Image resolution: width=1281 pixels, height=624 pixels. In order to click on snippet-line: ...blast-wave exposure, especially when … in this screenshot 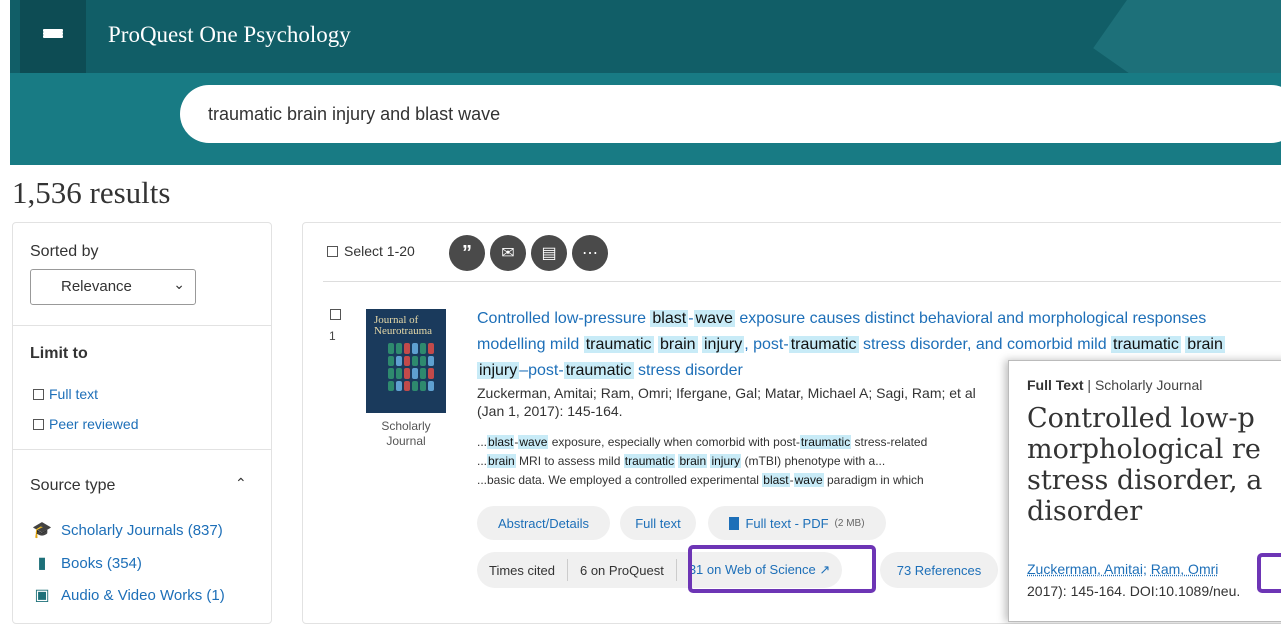, I will do `click(702, 442)`.